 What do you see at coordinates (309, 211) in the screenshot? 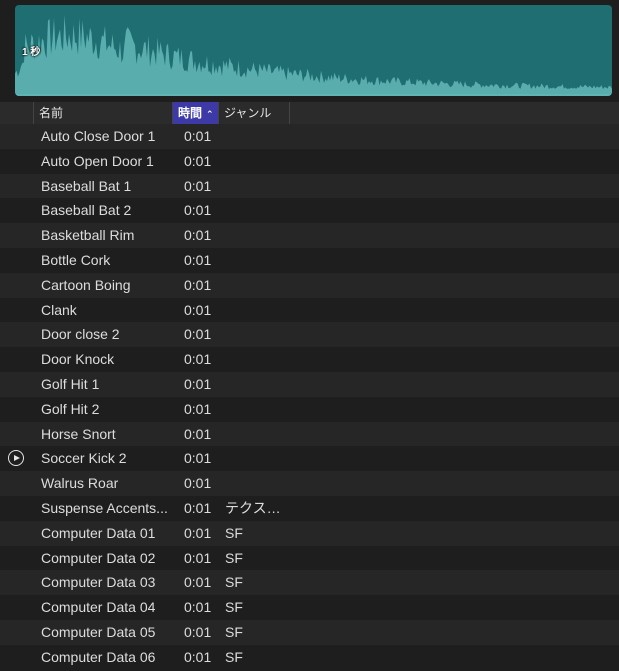
I see `table-row: Baseball Bat 2 0:01` at bounding box center [309, 211].